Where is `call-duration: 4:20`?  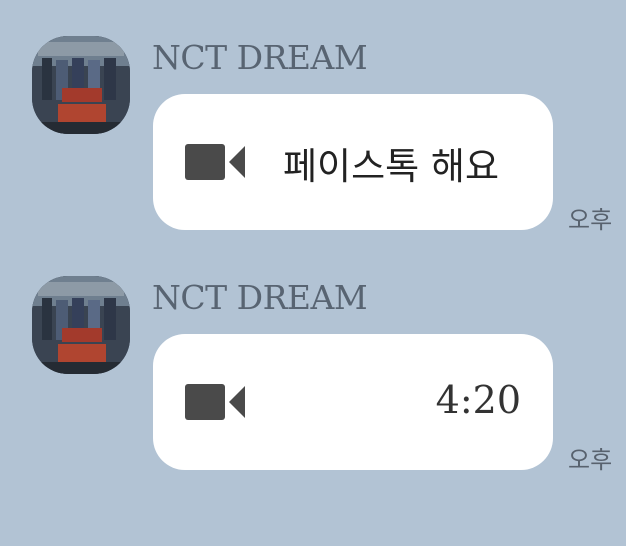
call-duration: 4:20 is located at coordinates (478, 400).